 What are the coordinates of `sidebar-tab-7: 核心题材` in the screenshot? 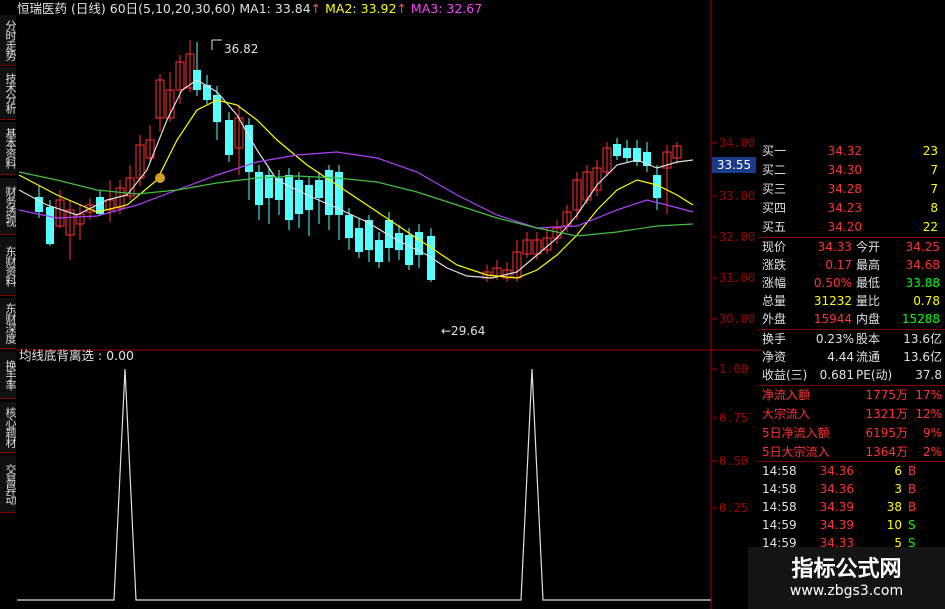 It's located at (8, 427).